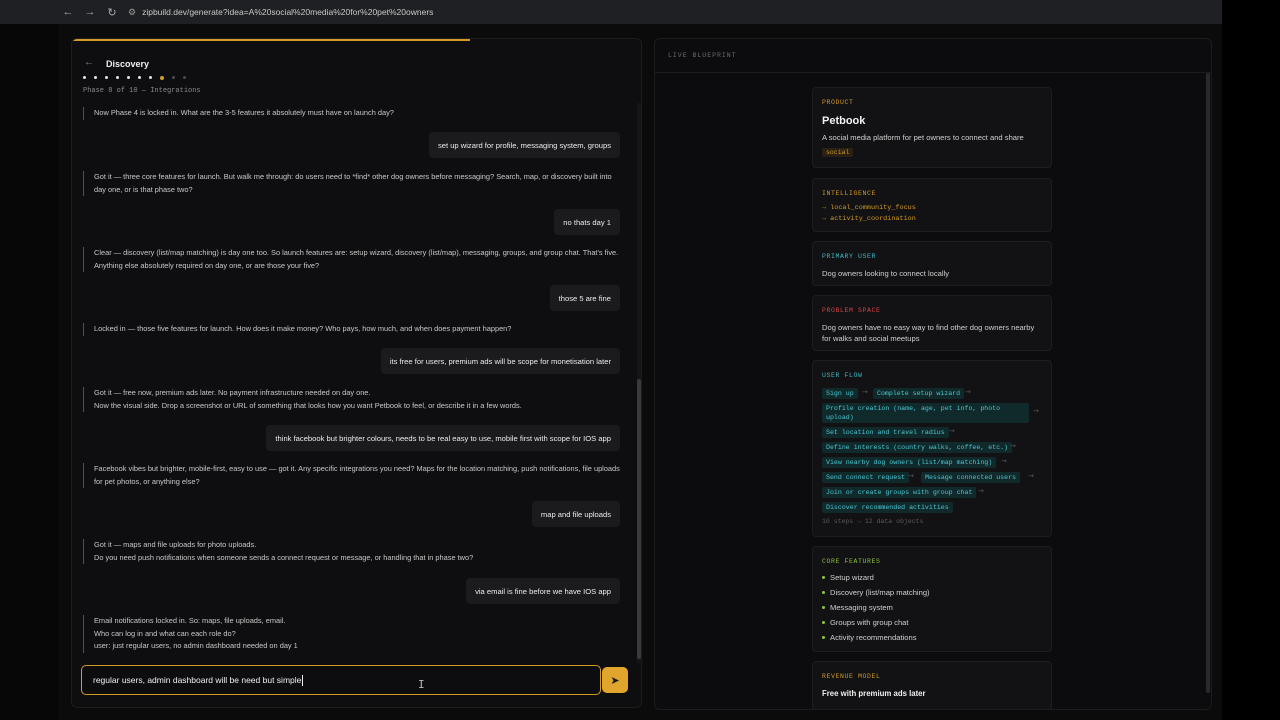  I want to click on divider, so click(933, 72).